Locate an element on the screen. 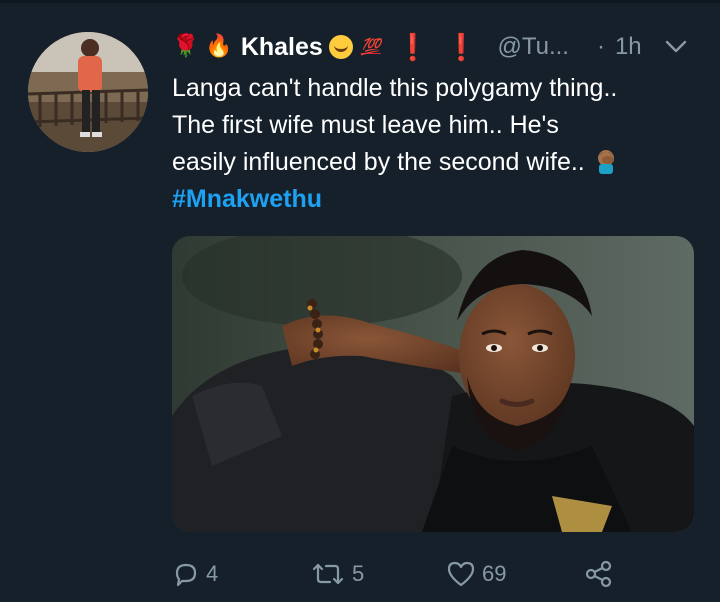  like-button: 69 is located at coordinates (476, 574).